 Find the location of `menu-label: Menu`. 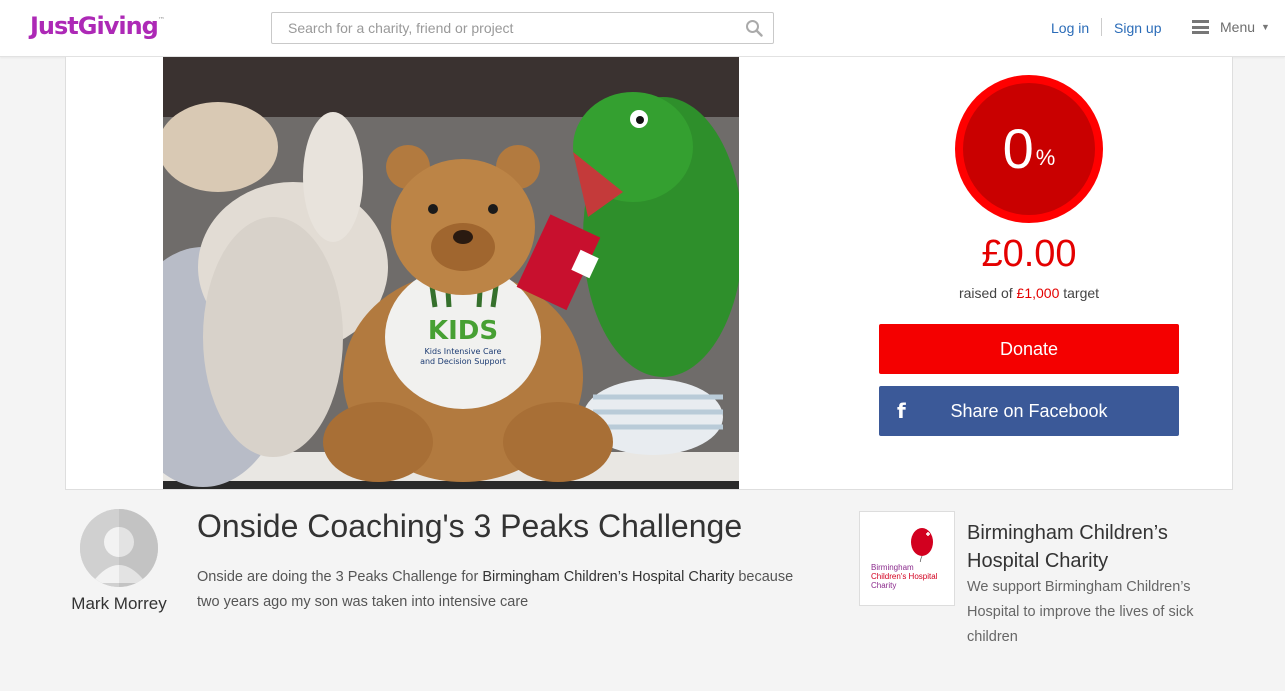

menu-label: Menu is located at coordinates (1238, 27).